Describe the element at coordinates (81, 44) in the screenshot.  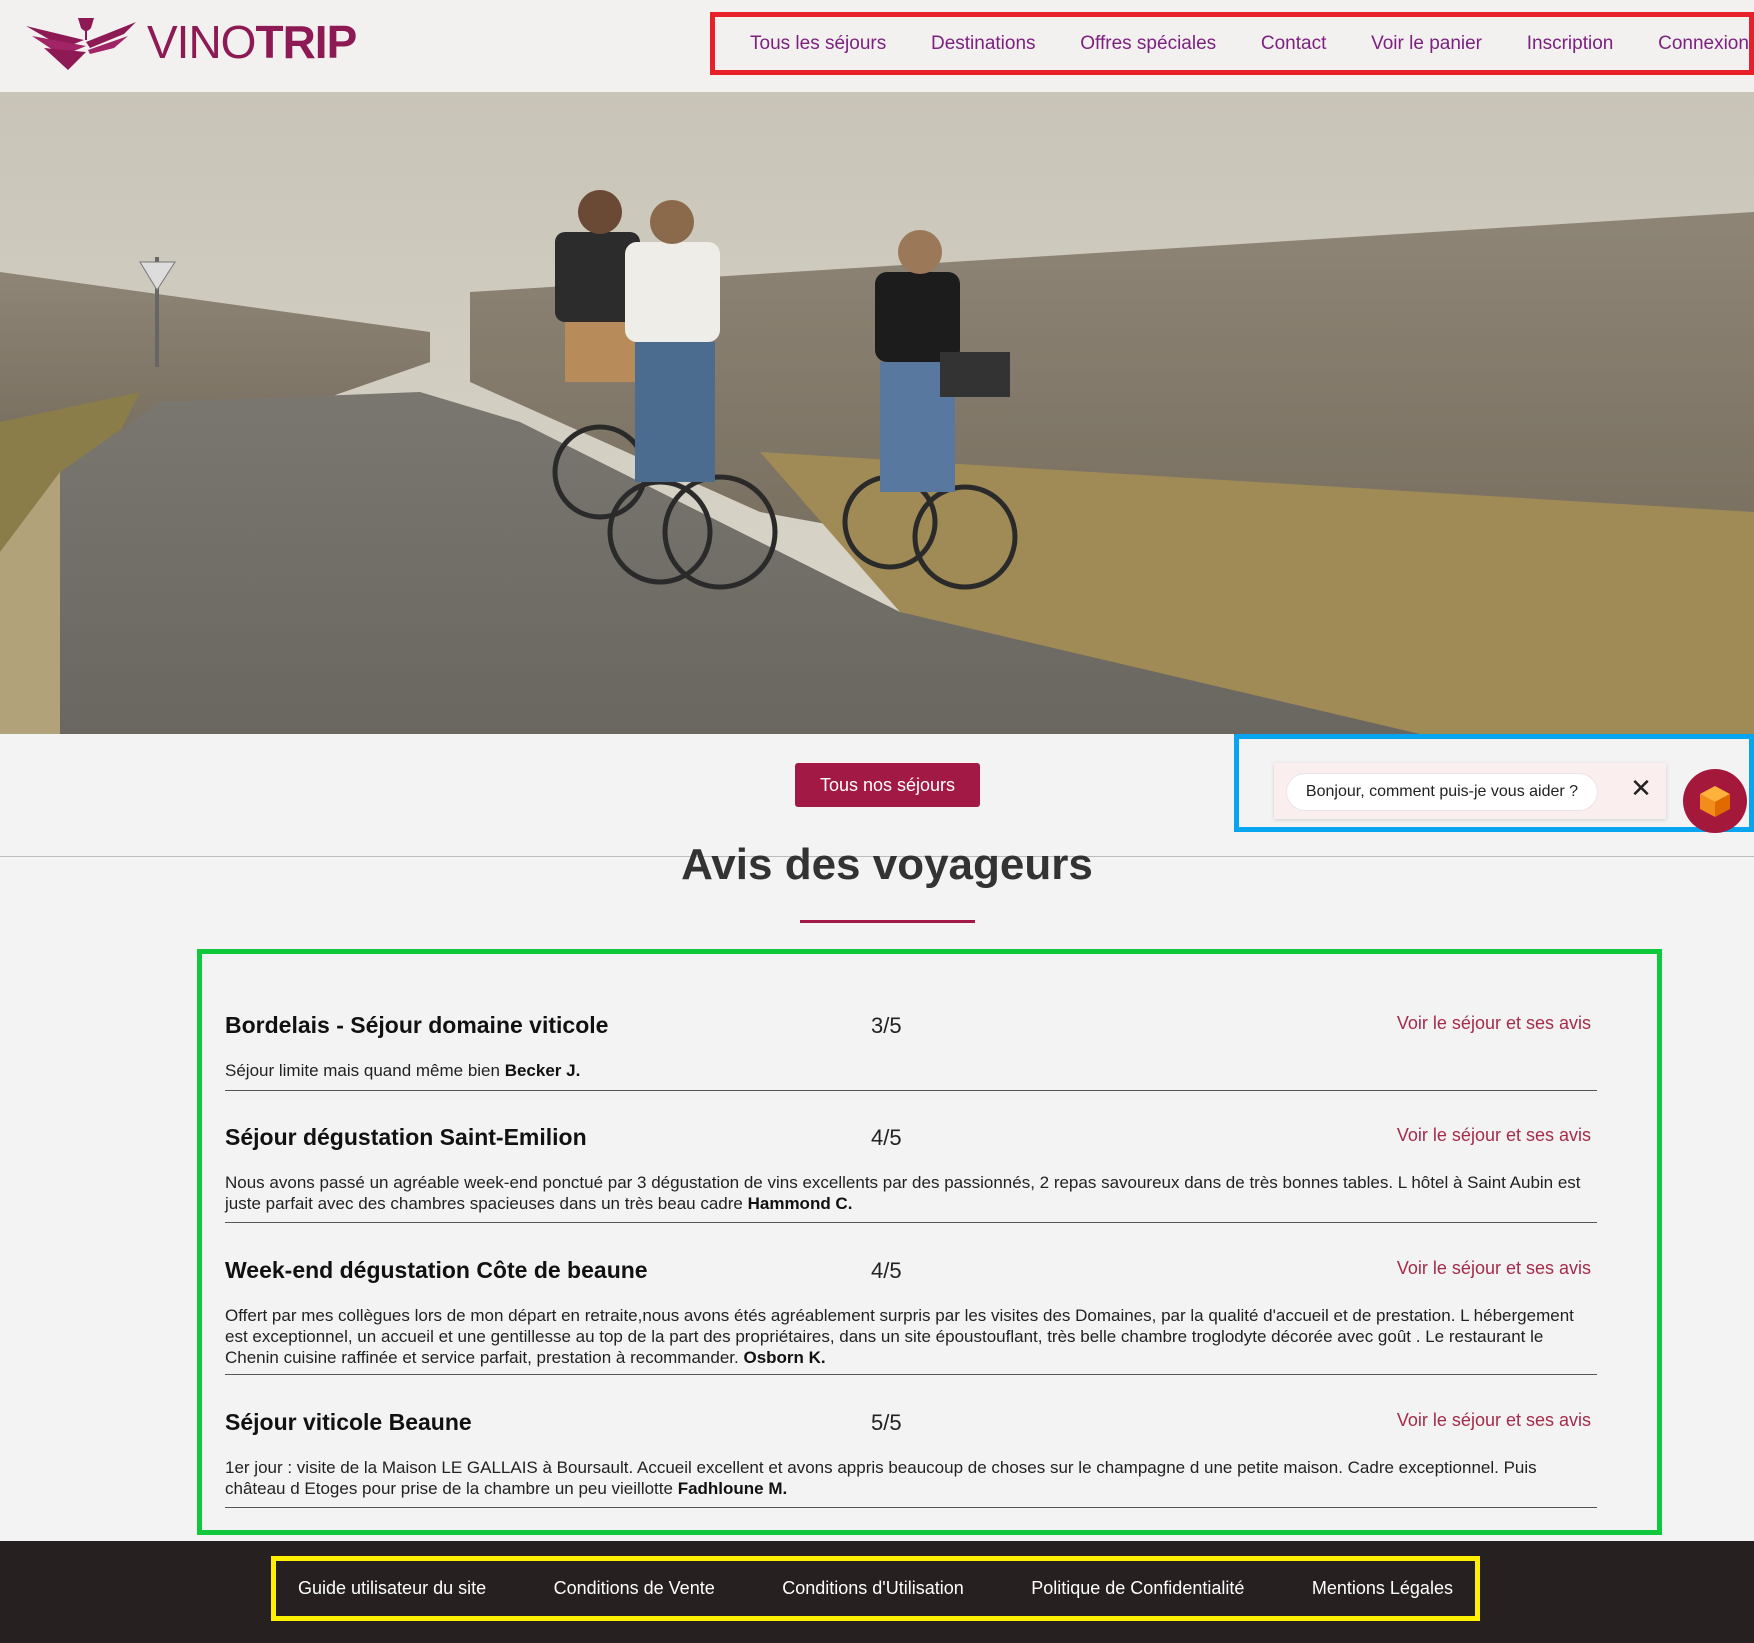
I see `wine-glass-wings-icon` at that location.